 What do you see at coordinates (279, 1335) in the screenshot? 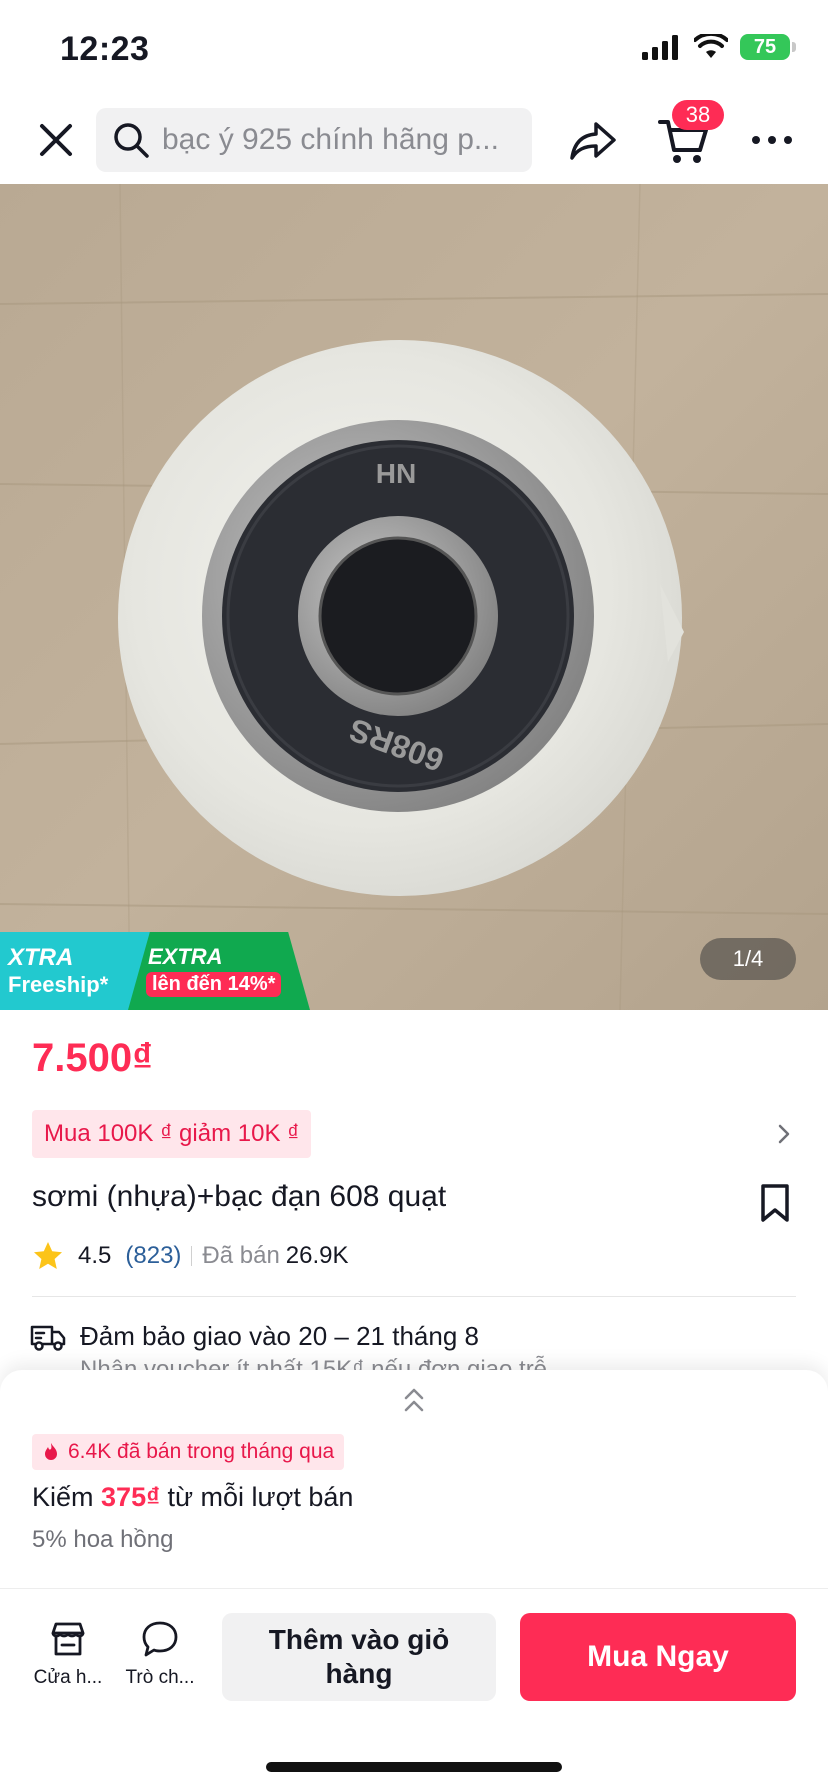
I see `shipping-guarantee-text: Đảm bảo giao vào 20 – 21 tháng 8` at bounding box center [279, 1335].